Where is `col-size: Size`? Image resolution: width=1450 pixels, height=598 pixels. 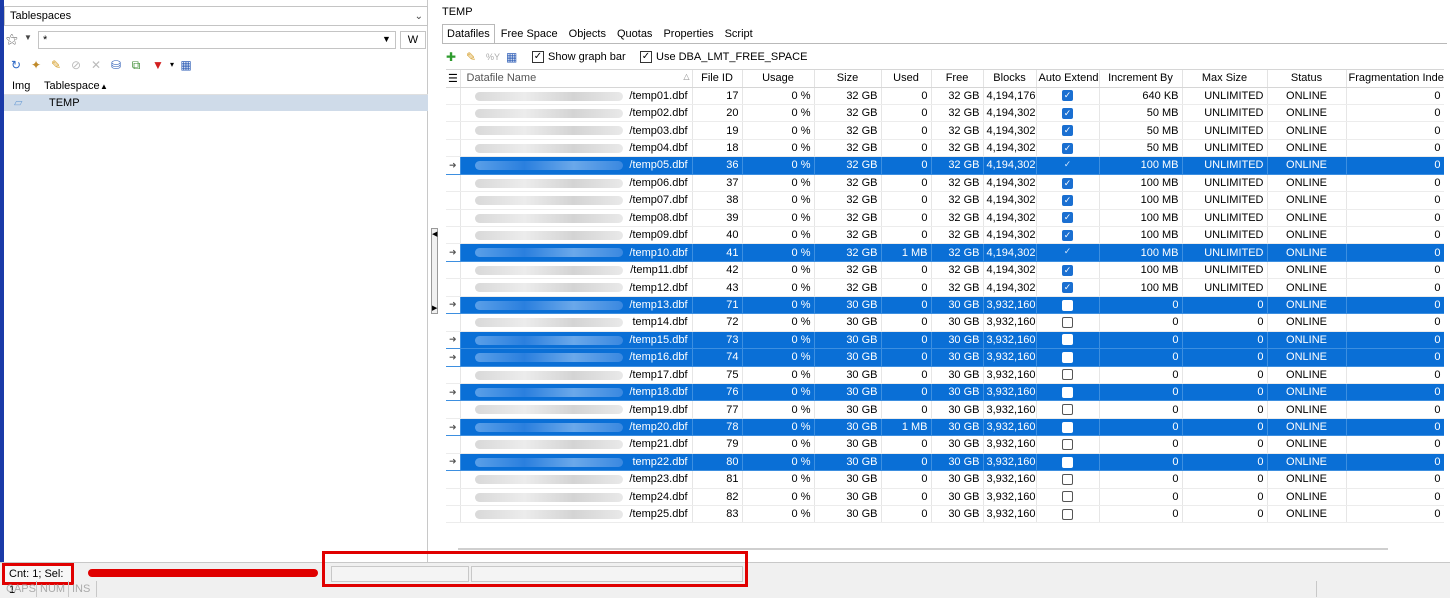
col-size: Size is located at coordinates (848, 79).